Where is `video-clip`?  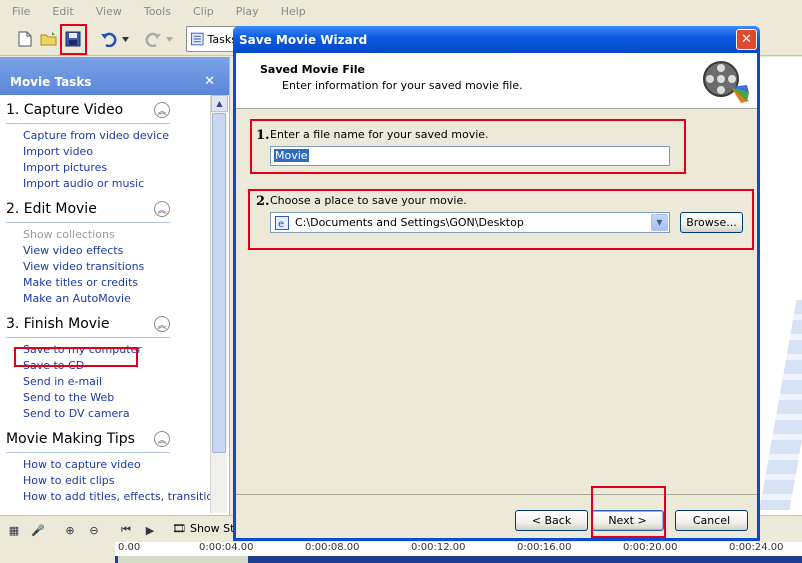
video-clip is located at coordinates (183, 559).